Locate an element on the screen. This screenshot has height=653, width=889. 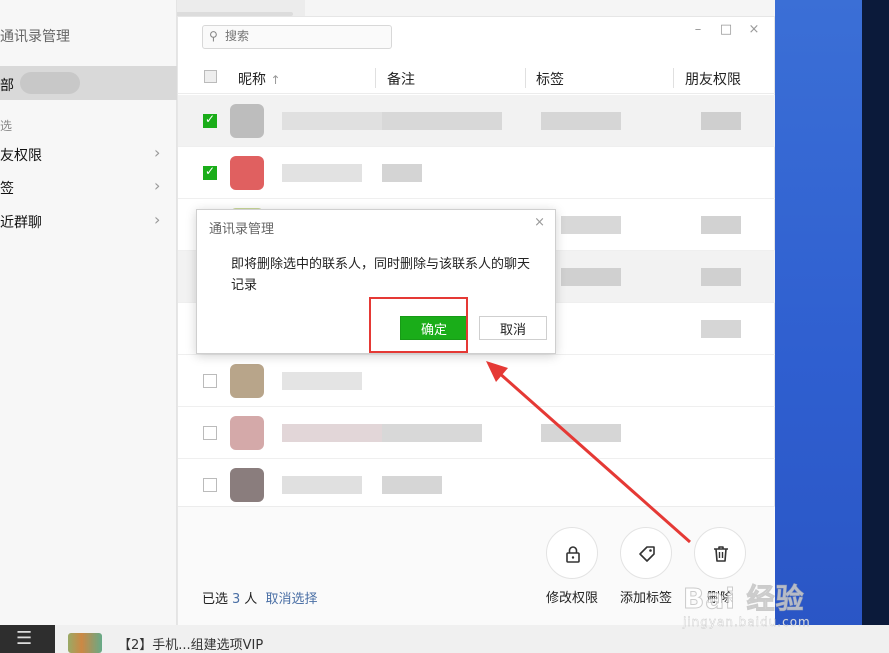
baidu-watermark: Bai 经验 jingyan.baidu.com is located at coordinates (768, 607).